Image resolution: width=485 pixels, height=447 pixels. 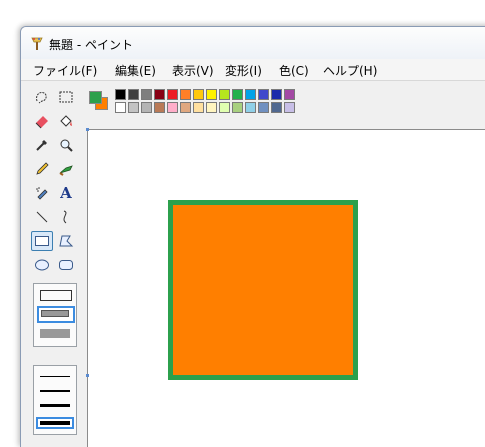 I want to click on menu-view: 表示(V), so click(x=193, y=70).